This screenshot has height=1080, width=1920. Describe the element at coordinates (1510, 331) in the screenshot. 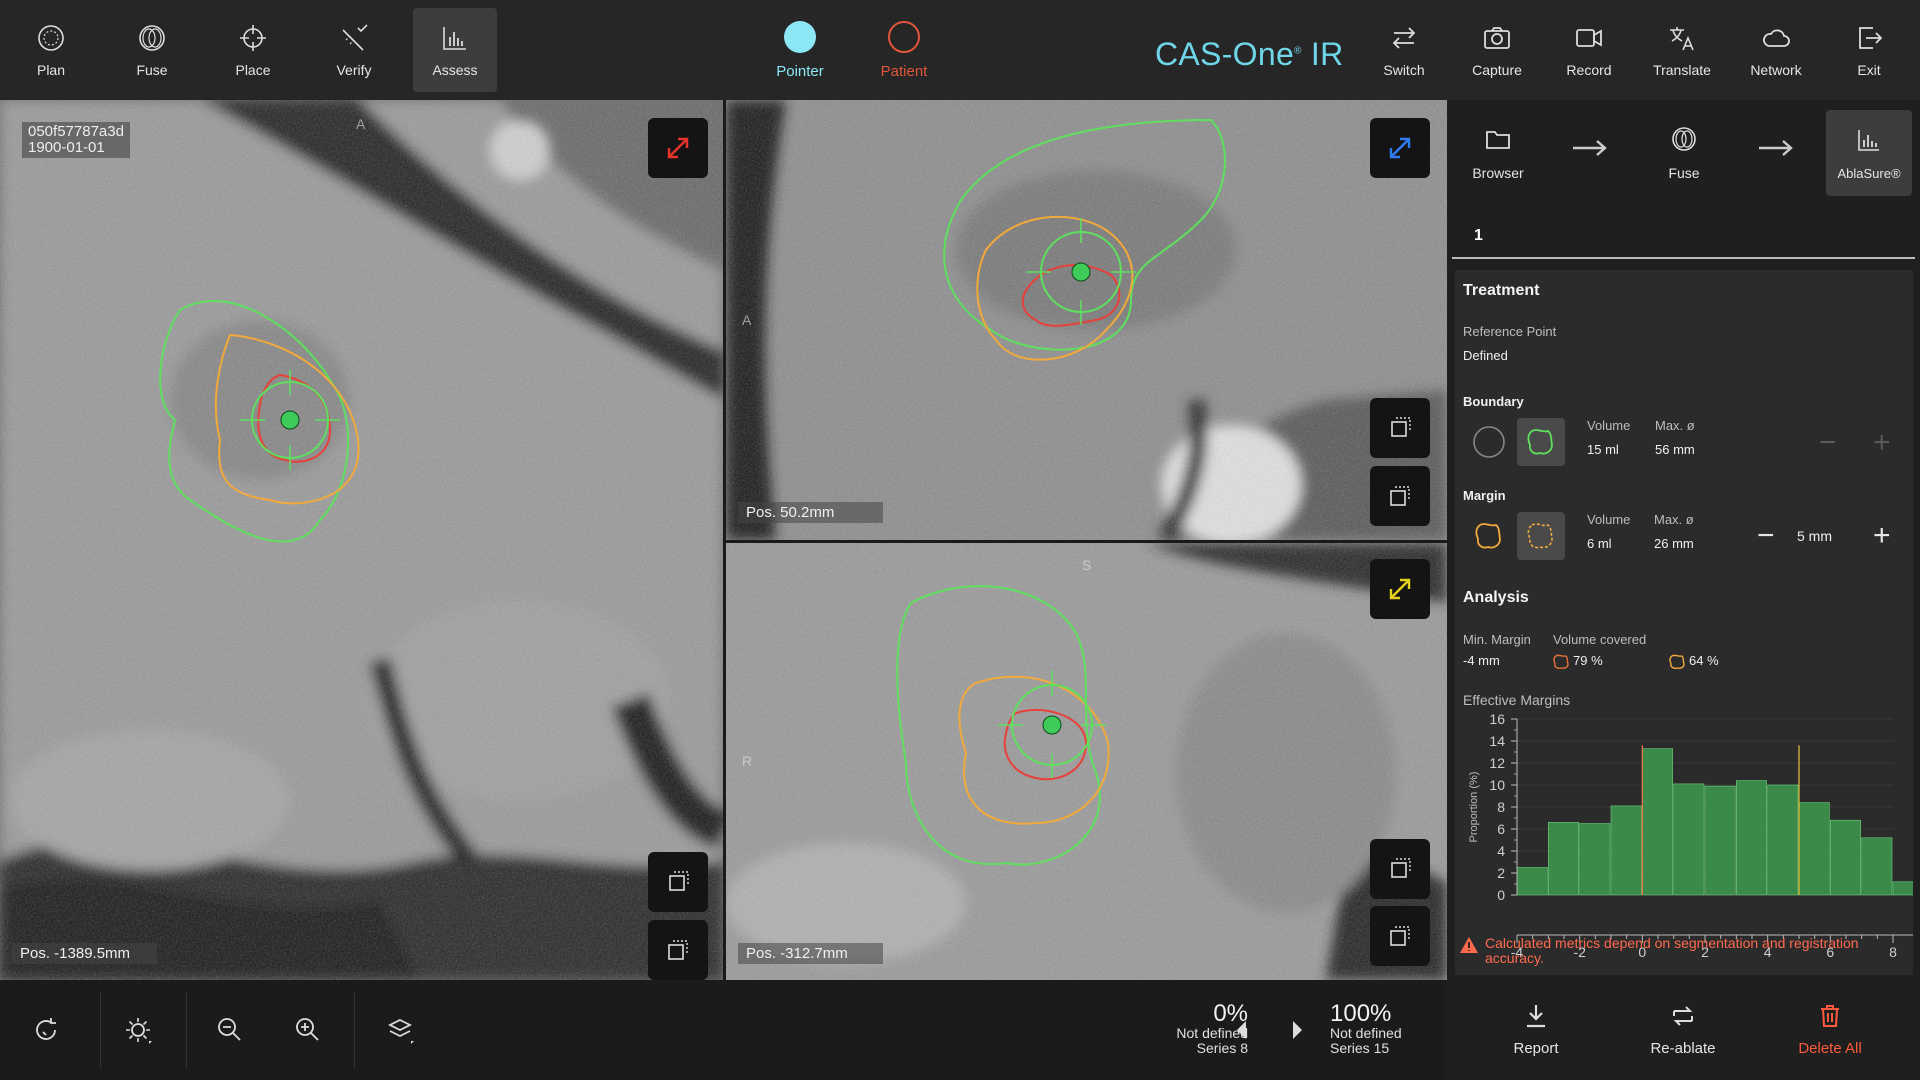

I see `reference-point-label: Reference Point` at that location.